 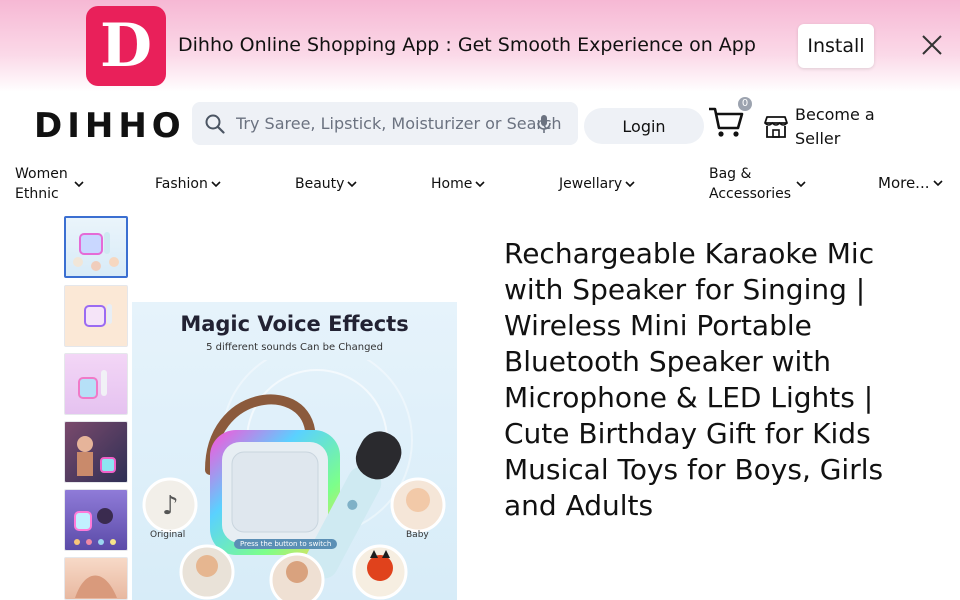 I want to click on nav-item-bag-accessories: Bag & Accessories, so click(x=759, y=184).